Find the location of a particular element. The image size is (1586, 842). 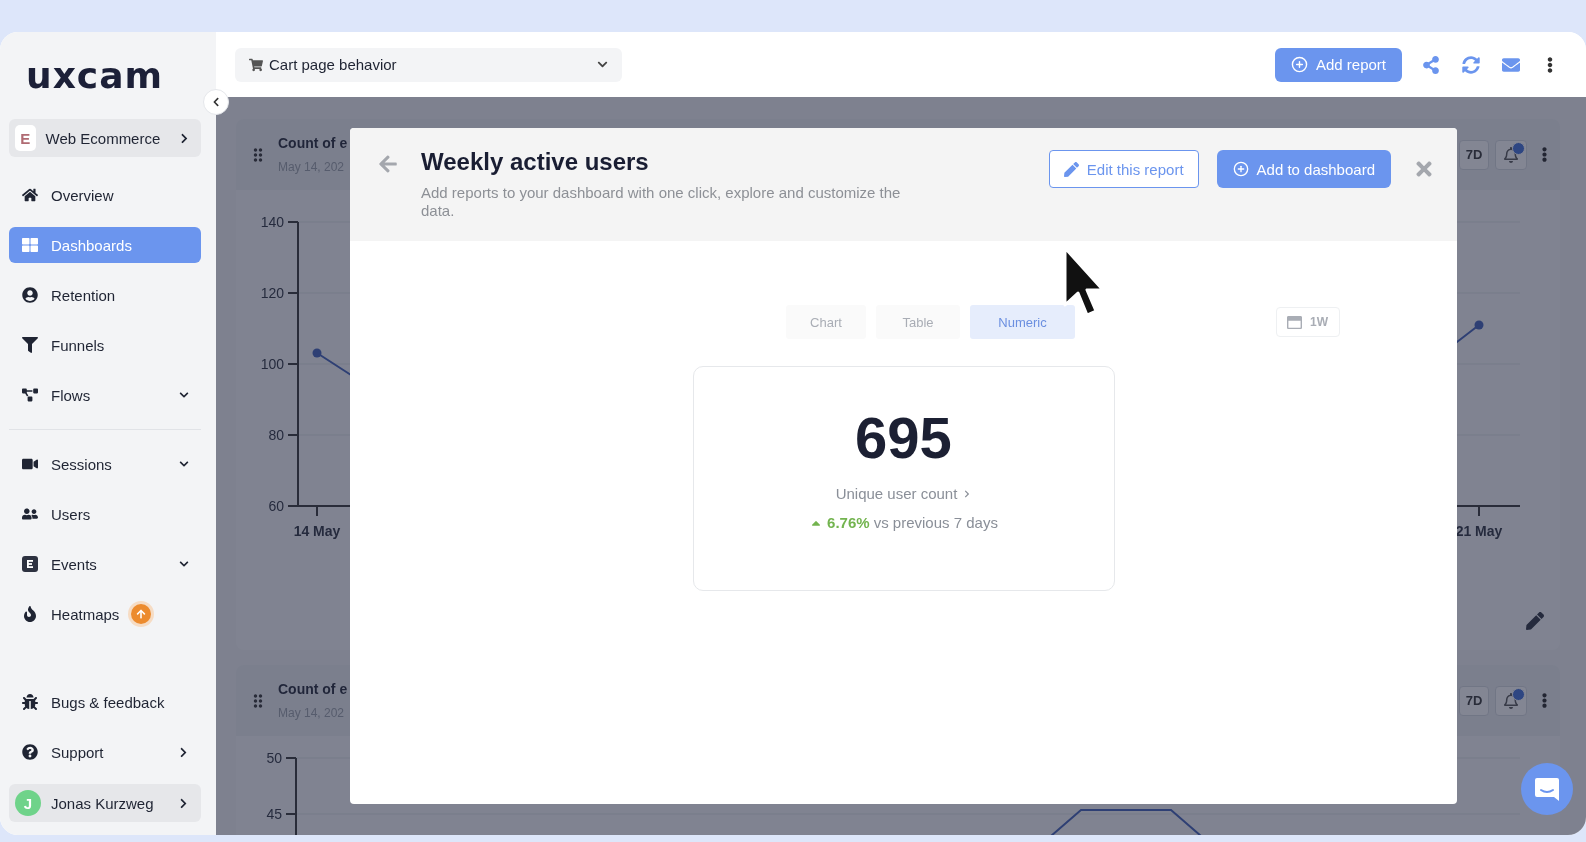

modal-title: Weekly active users is located at coordinates (535, 162).